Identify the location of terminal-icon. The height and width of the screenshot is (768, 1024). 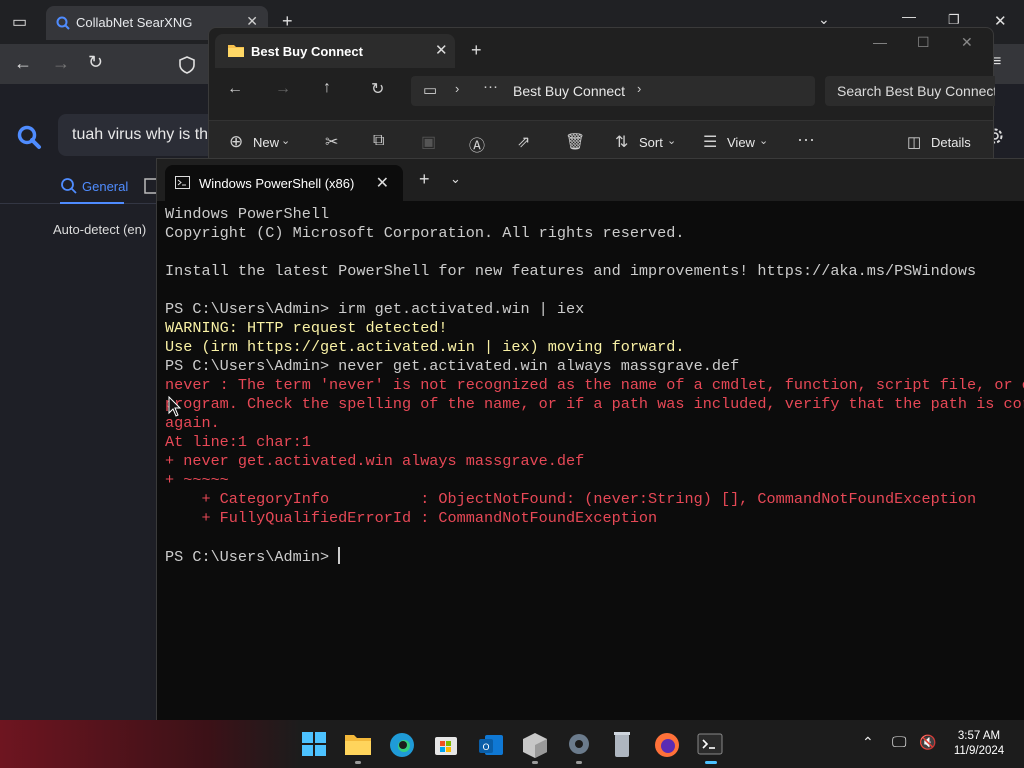
(710, 744).